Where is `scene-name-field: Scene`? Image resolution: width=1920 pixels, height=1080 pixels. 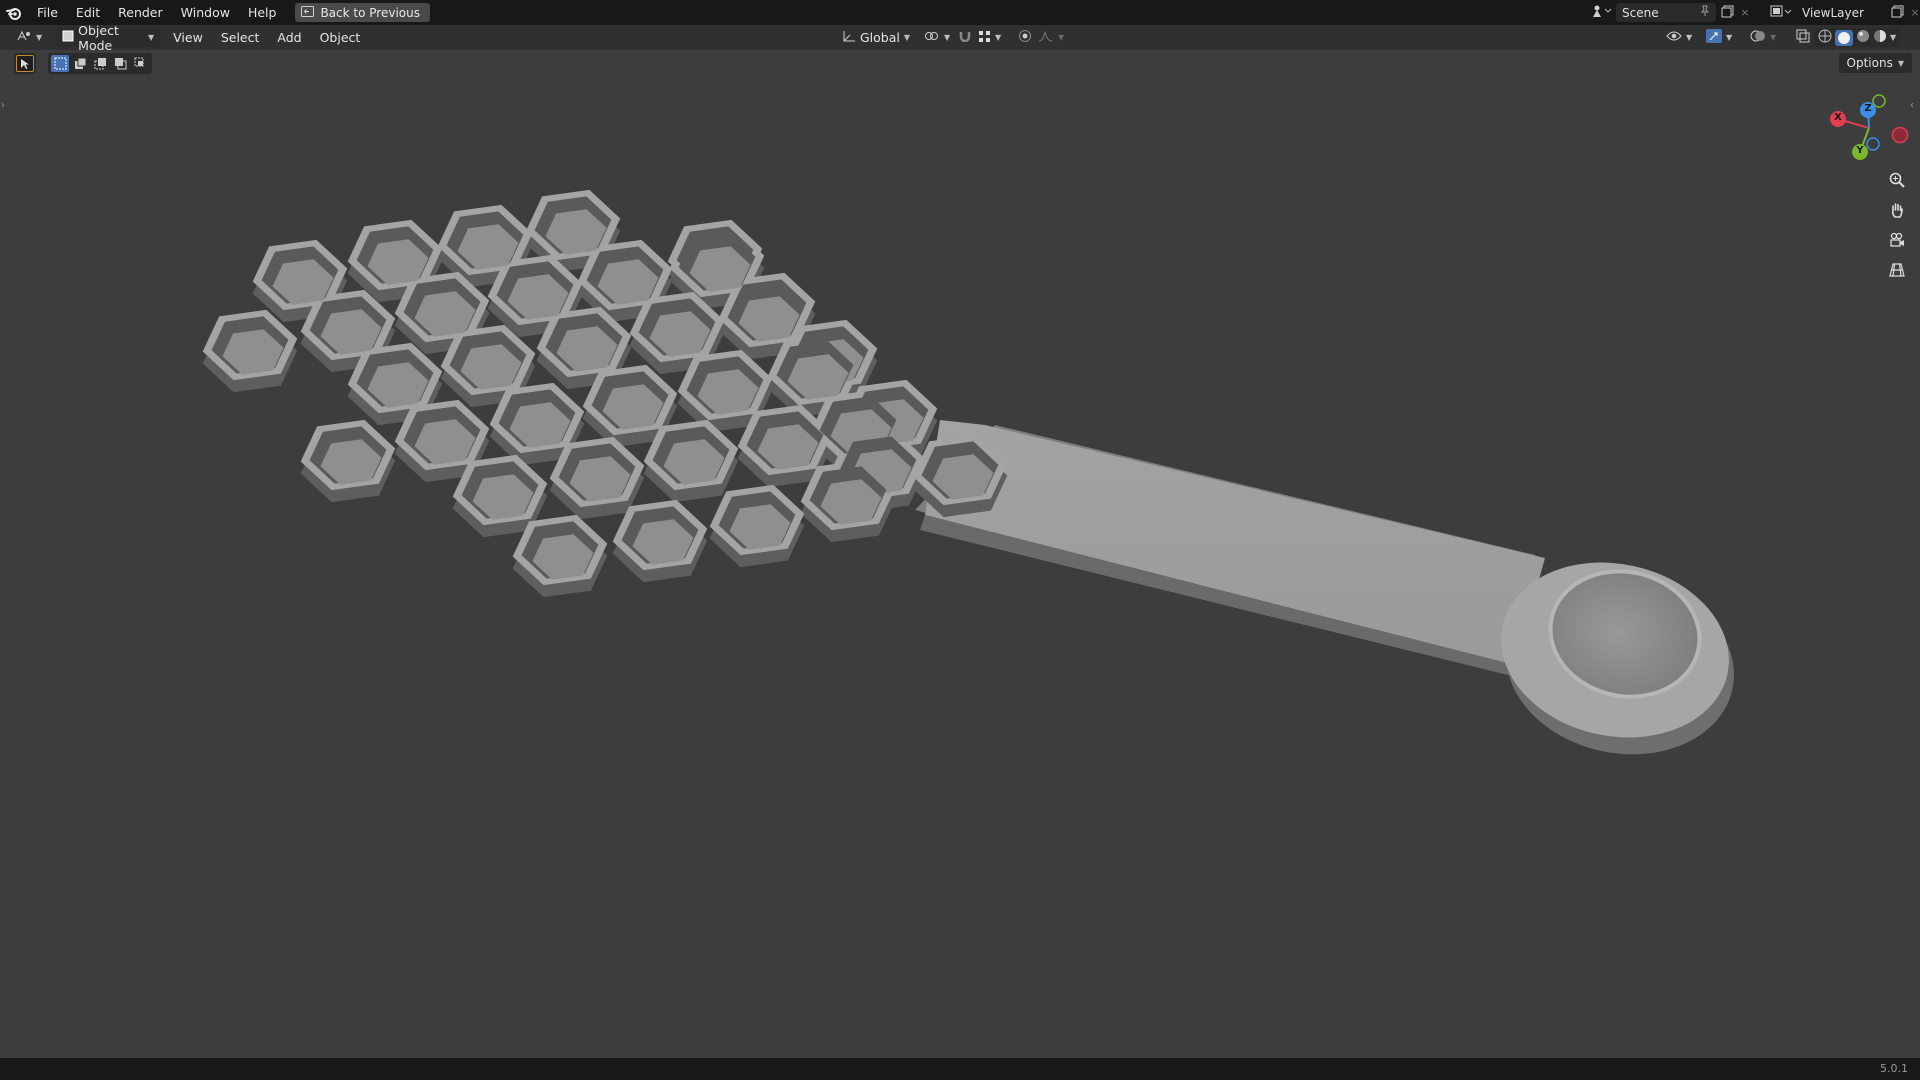
scene-name-field: Scene is located at coordinates (1666, 12).